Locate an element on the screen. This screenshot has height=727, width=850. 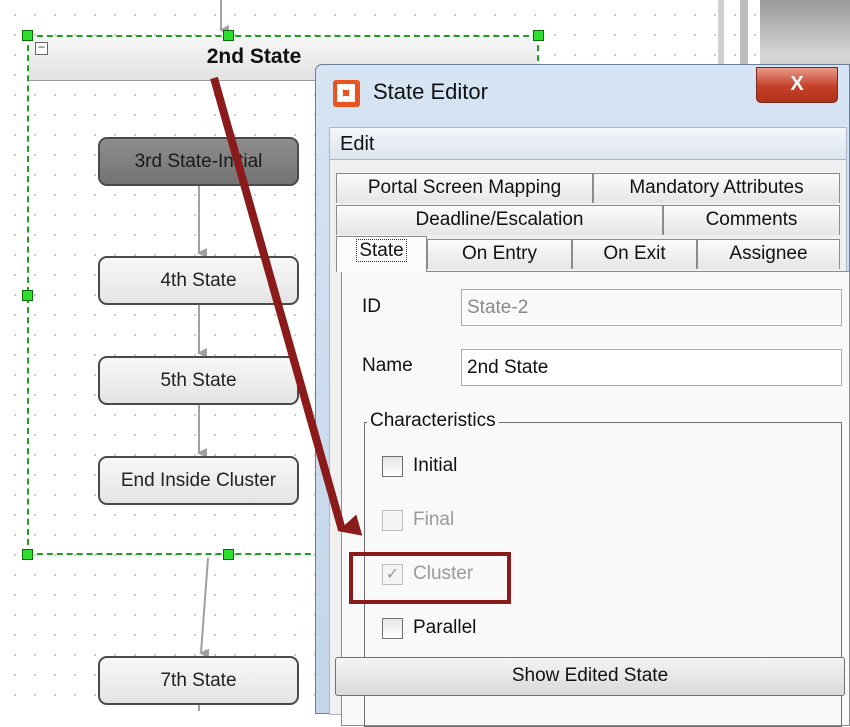
show-edited-state-button: Show Edited State is located at coordinates (590, 676).